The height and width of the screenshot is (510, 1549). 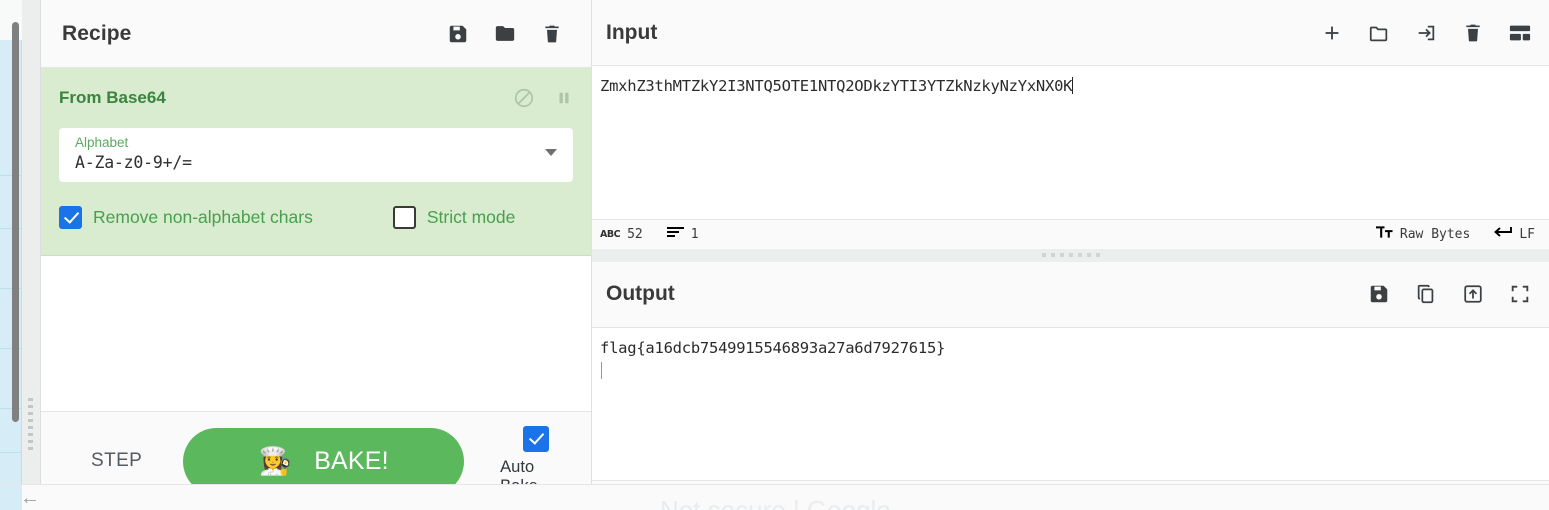 I want to click on recipe-title-icons, so click(x=505, y=34).